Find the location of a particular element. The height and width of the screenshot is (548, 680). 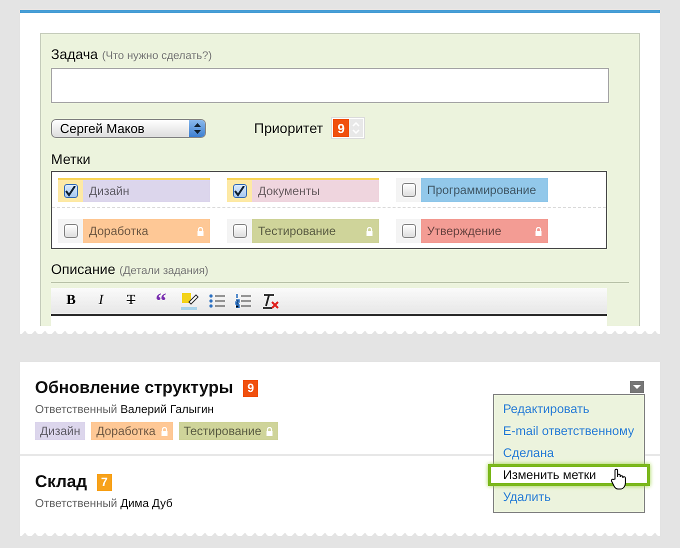

priority-badge: 9 is located at coordinates (250, 388).